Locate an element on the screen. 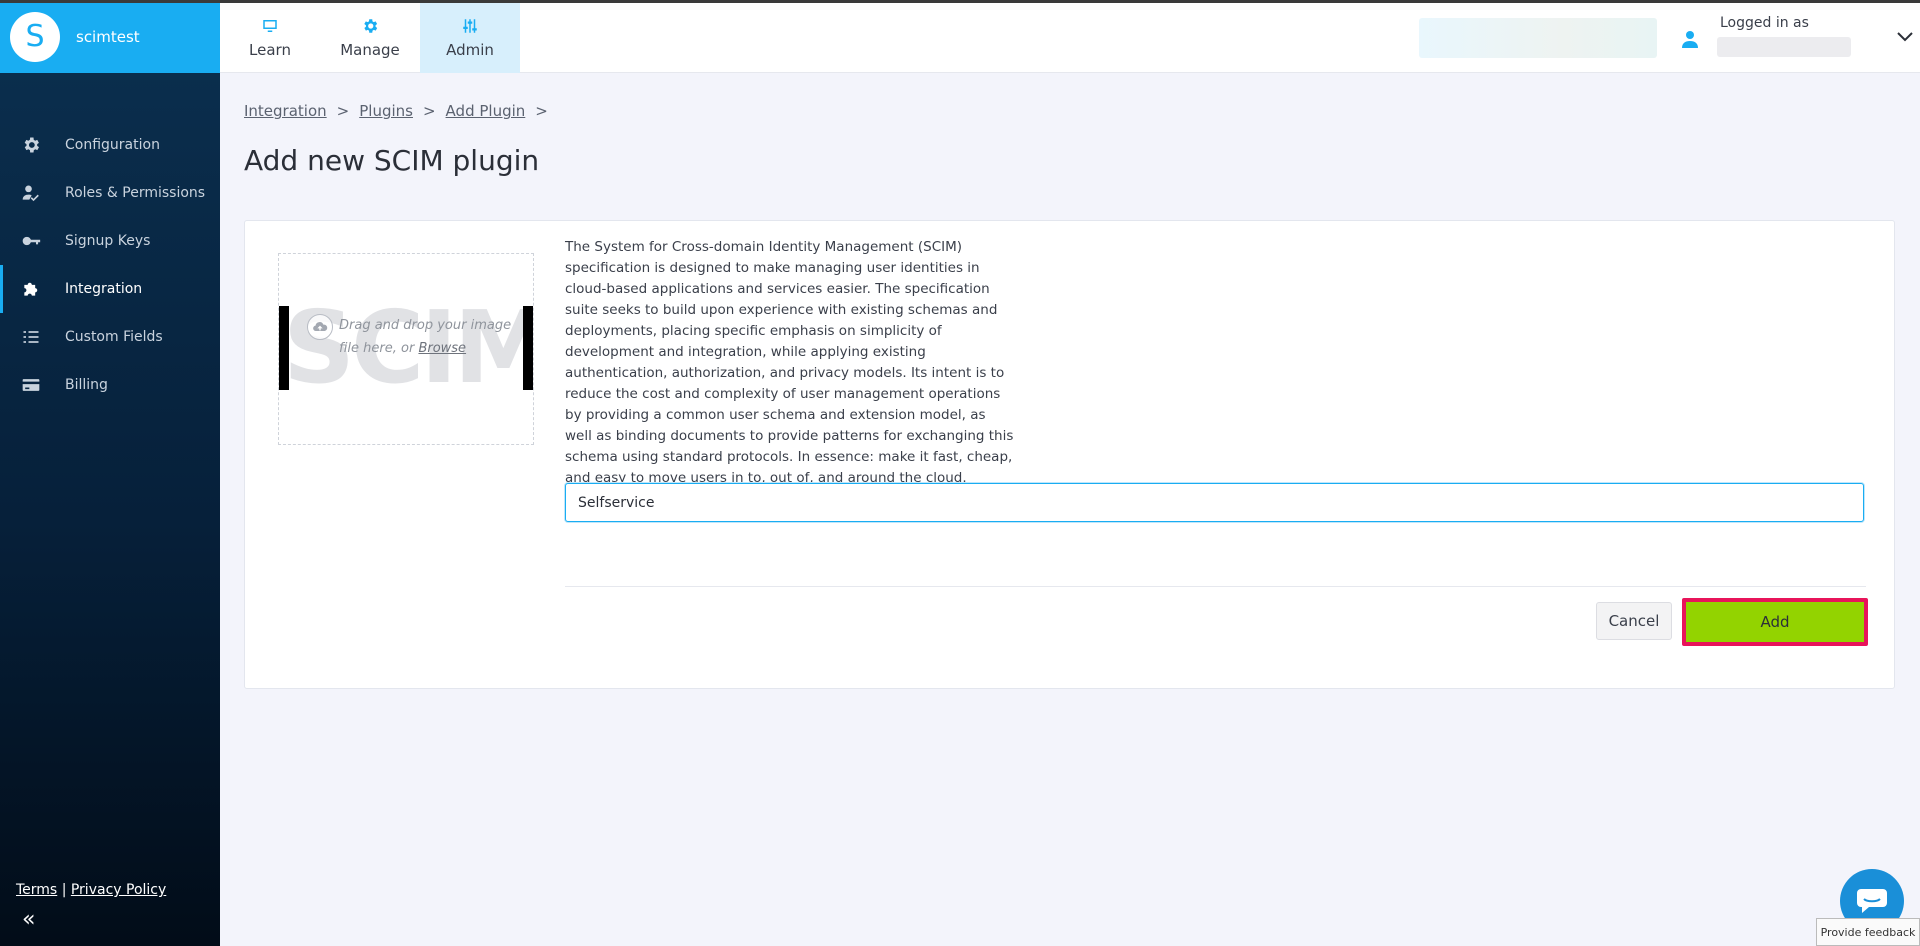 Image resolution: width=1920 pixels, height=946 pixels. upload-cloud-icon is located at coordinates (320, 327).